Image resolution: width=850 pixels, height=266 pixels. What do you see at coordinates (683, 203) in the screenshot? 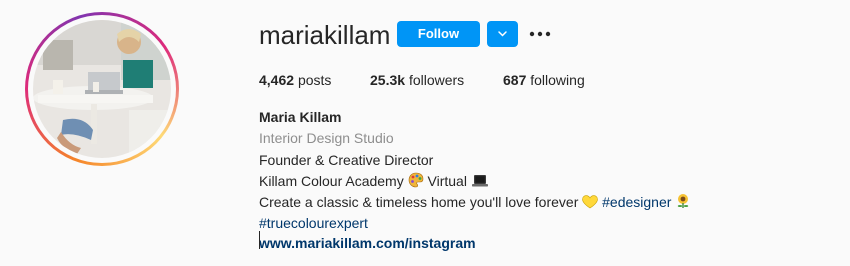
I see `sunflower-icon` at bounding box center [683, 203].